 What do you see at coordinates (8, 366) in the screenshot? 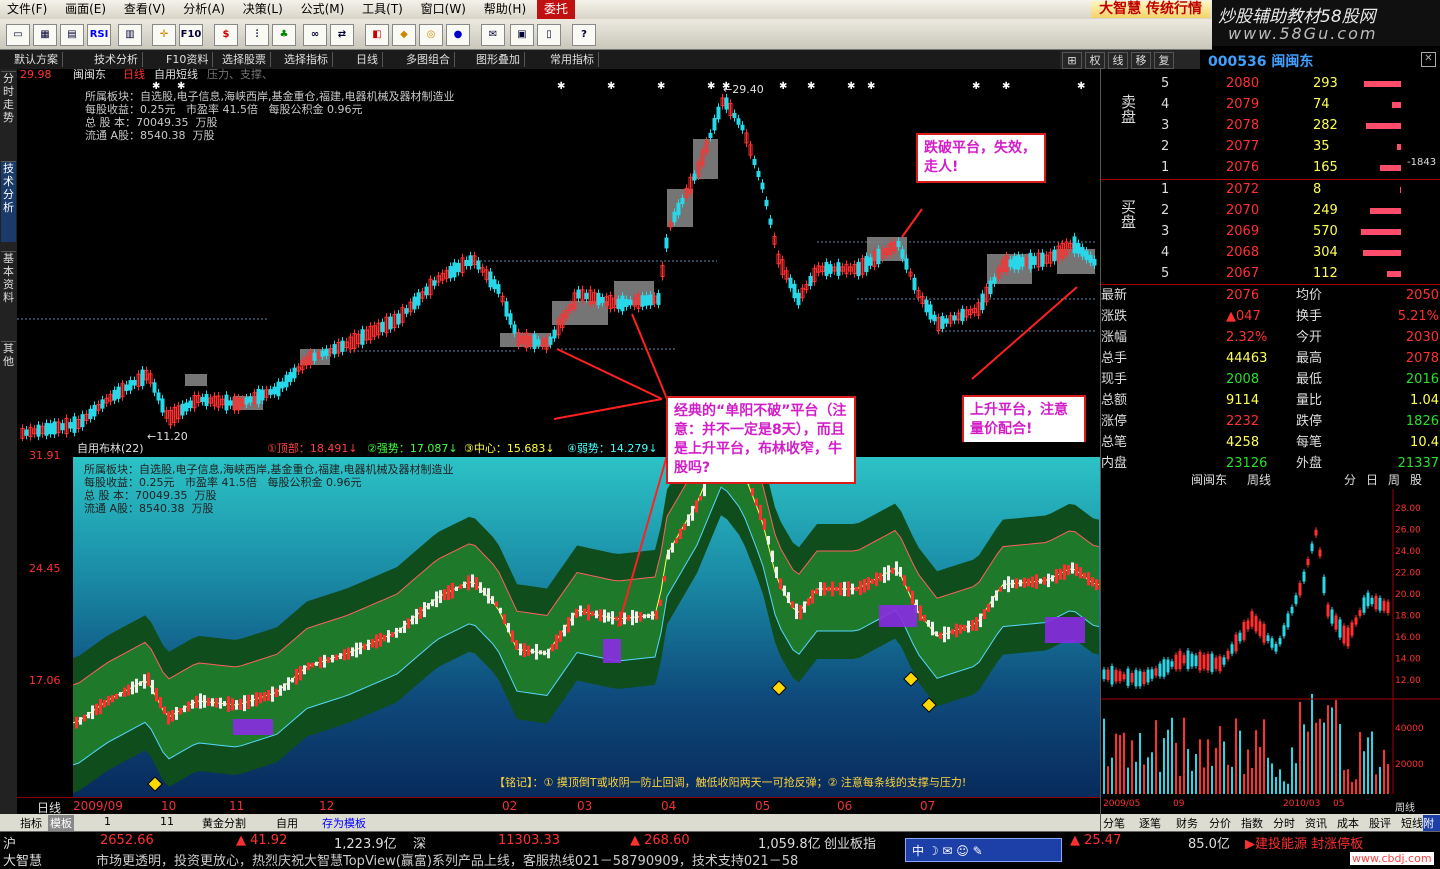
I see `tab-other: 其他` at bounding box center [8, 366].